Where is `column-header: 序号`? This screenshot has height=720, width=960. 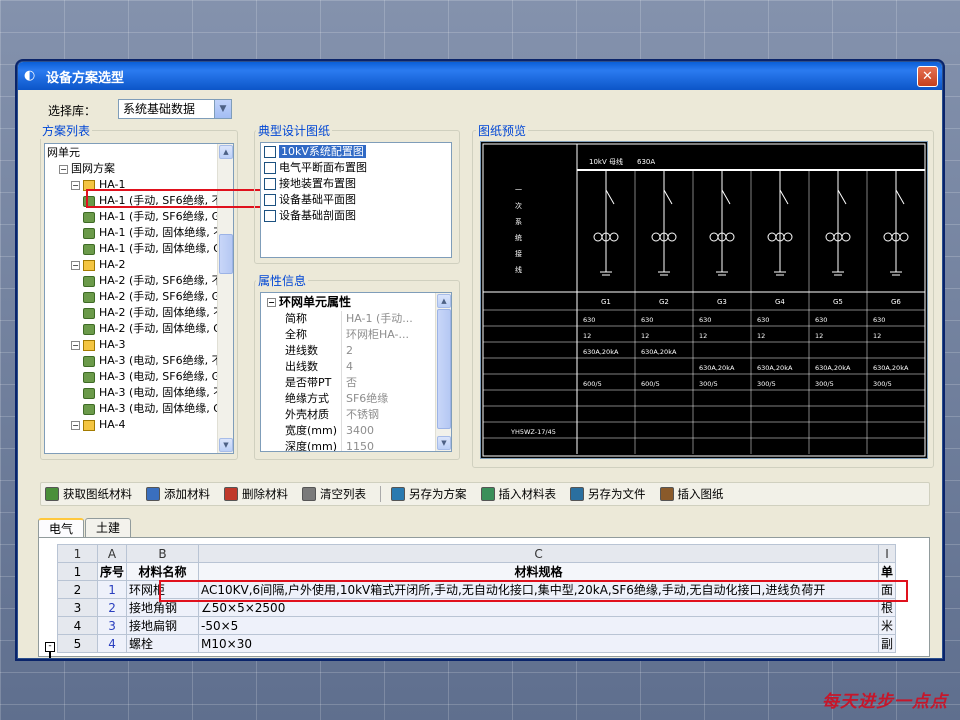
column-header: 序号 is located at coordinates (112, 571).